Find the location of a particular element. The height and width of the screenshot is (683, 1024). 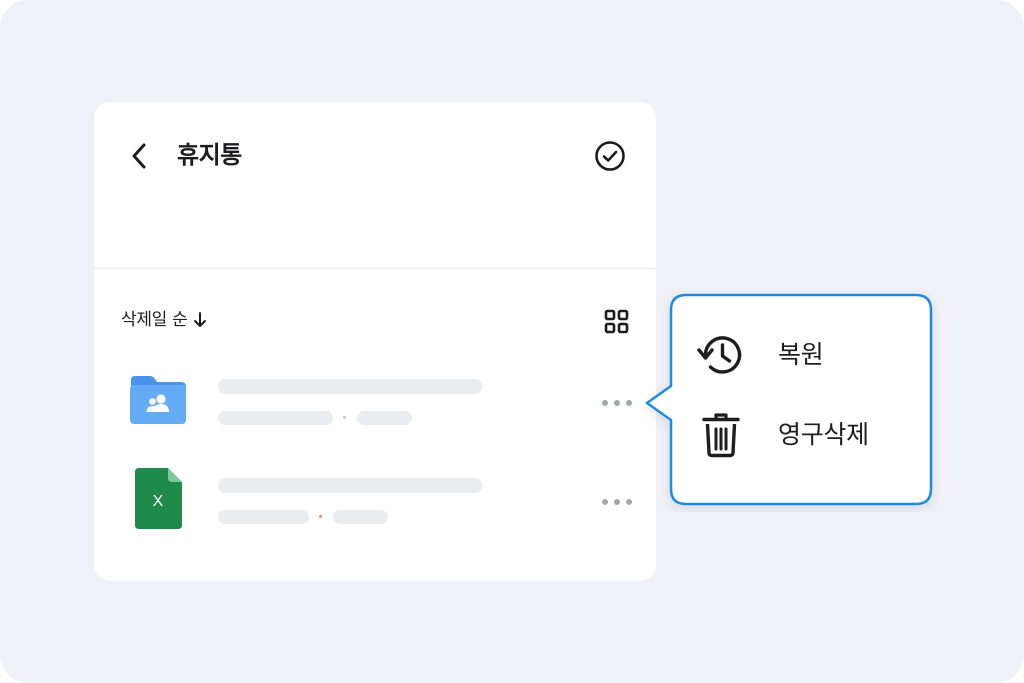

context-menu is located at coordinates (790, 401).